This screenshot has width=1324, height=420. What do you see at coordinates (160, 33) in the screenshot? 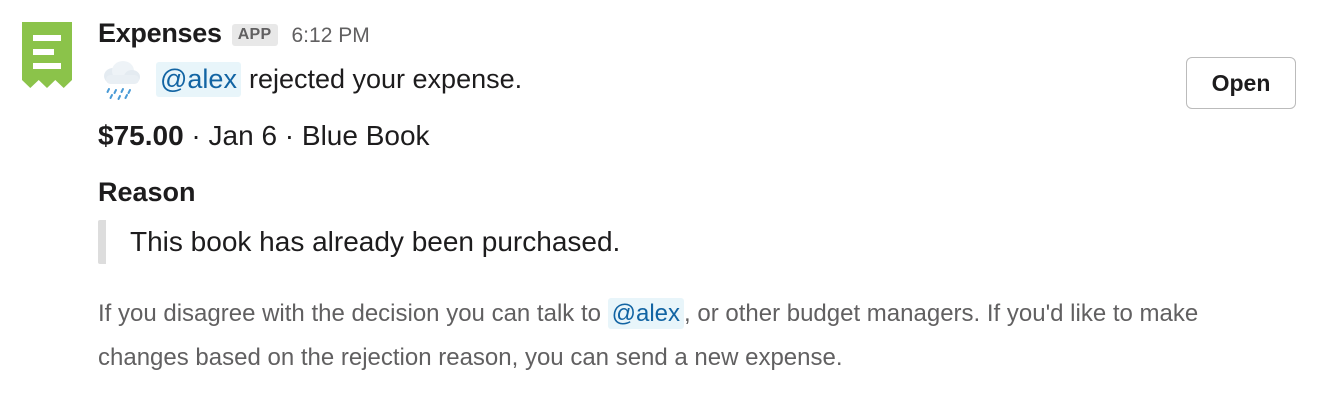
I see `sender-name: Expenses` at bounding box center [160, 33].